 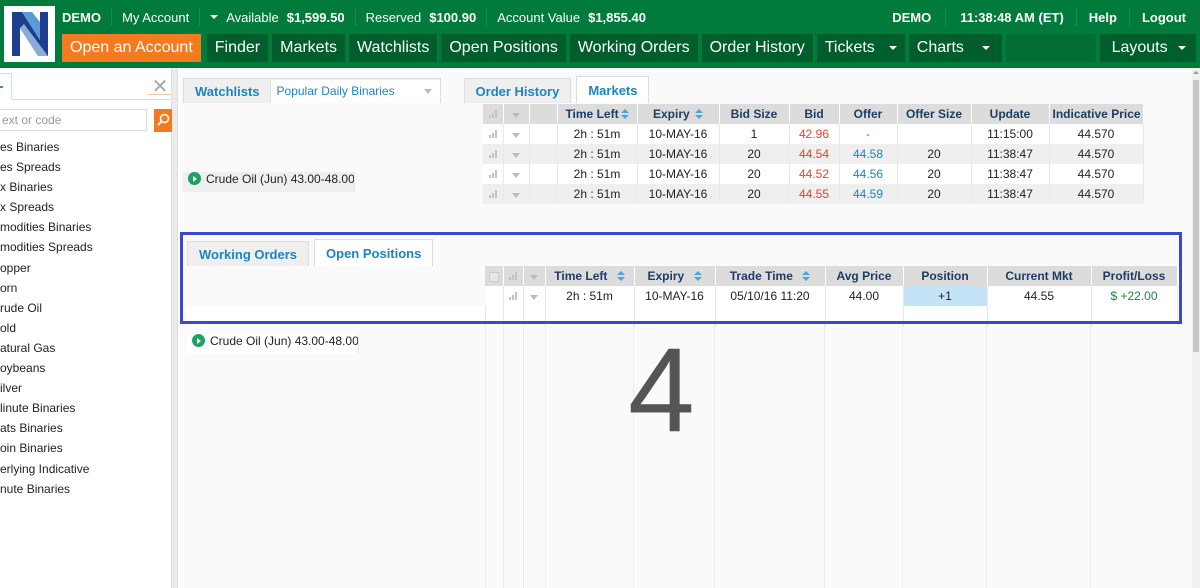 What do you see at coordinates (85, 348) in the screenshot?
I see `category-item: atural Gas` at bounding box center [85, 348].